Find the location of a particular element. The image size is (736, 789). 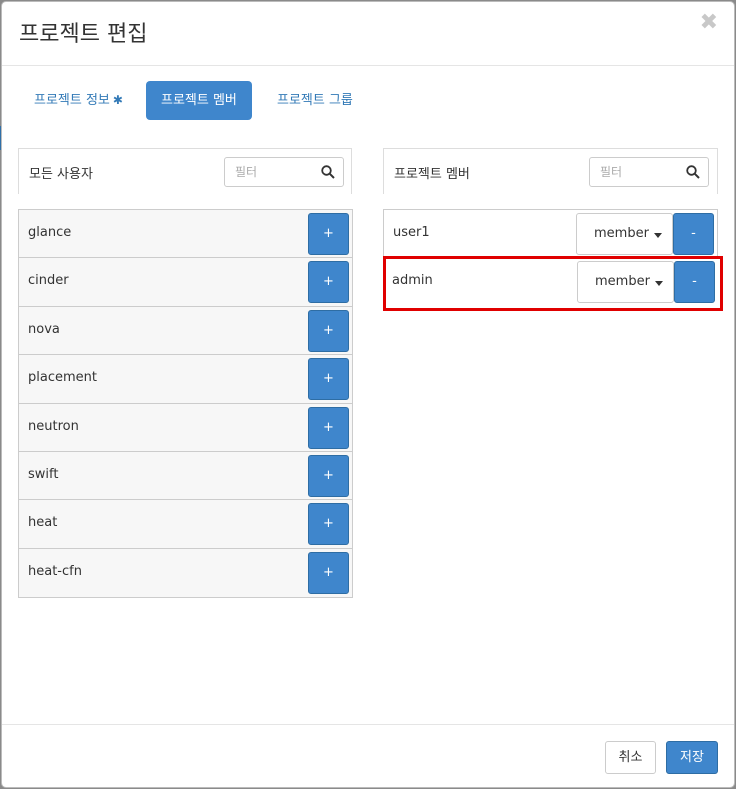

tab-project-groups-label: 프로젝트 그룹 is located at coordinates (315, 100).